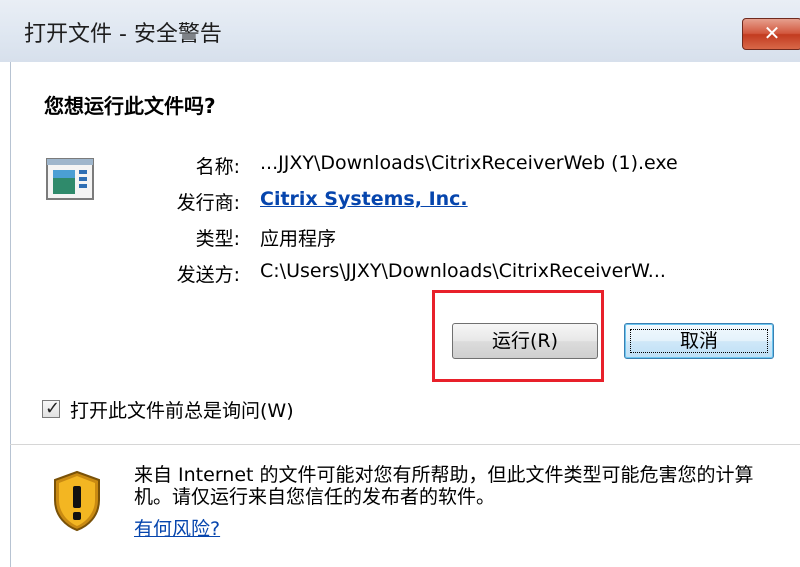 This screenshot has width=800, height=567. I want to click on cancel-button: 取消, so click(699, 341).